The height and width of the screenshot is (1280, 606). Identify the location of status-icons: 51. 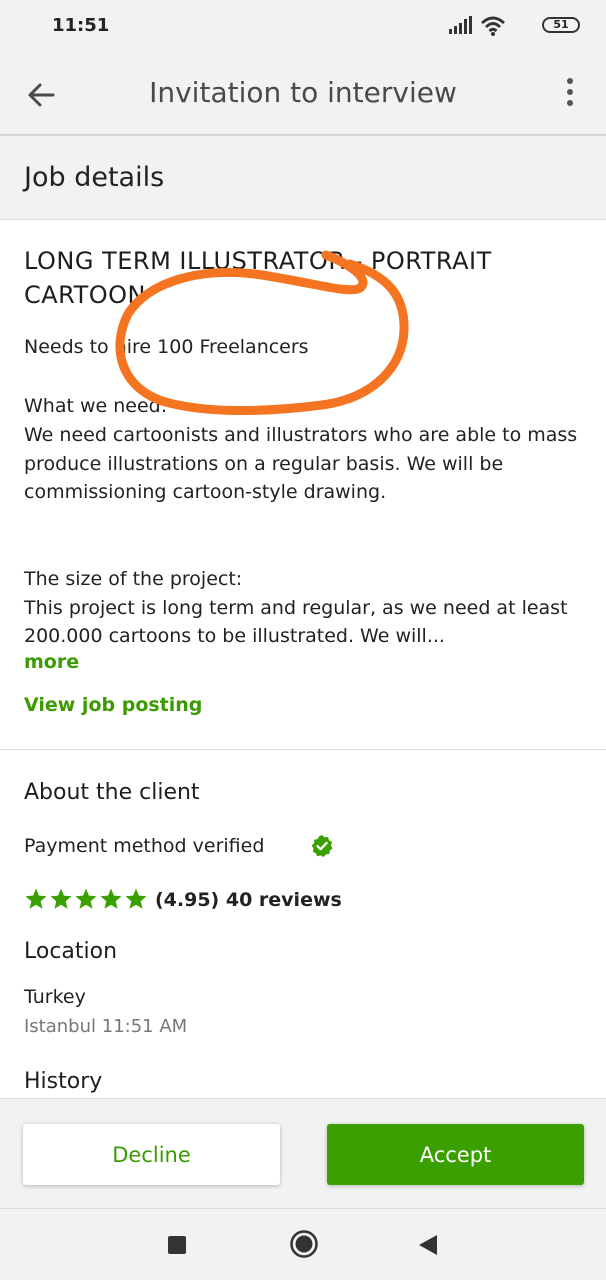
(505, 26).